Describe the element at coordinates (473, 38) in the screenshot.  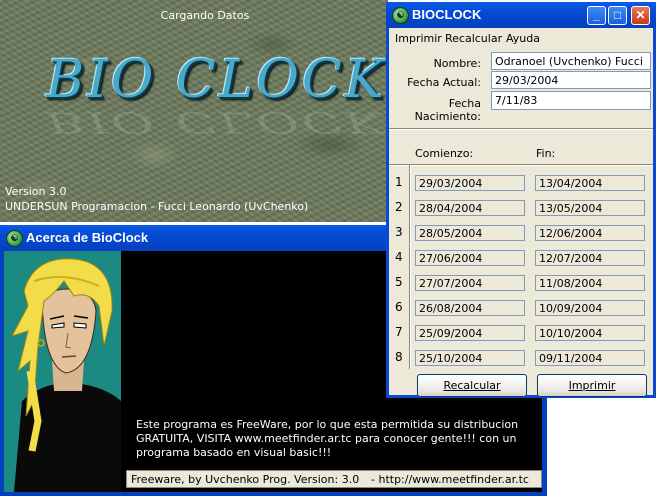
I see `menu-recalcular: Recalcular` at that location.